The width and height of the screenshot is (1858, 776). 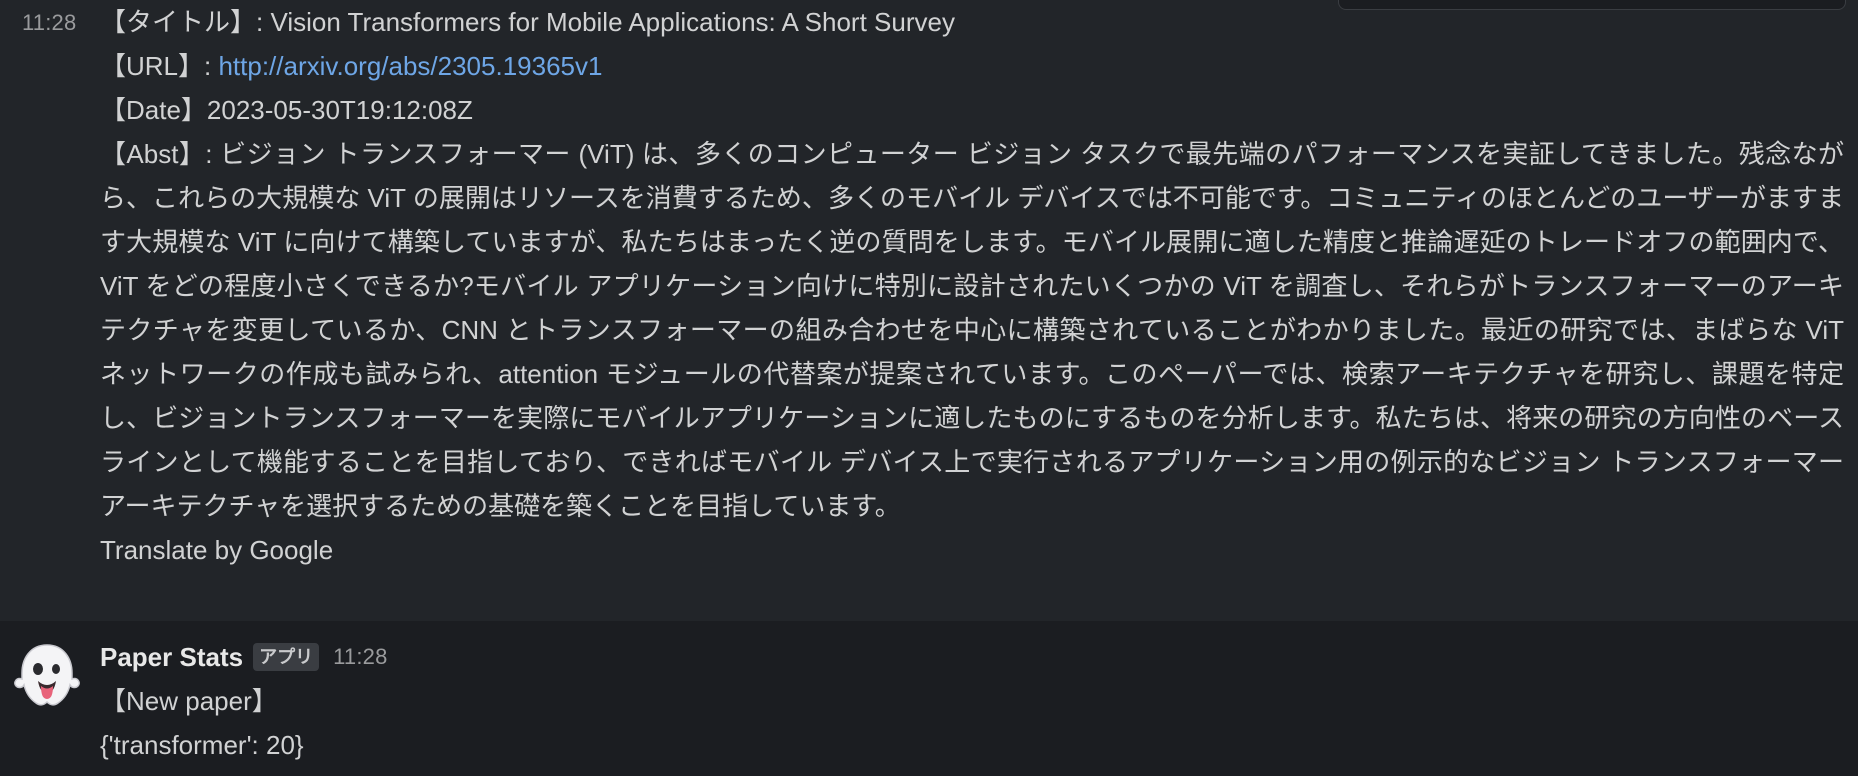 I want to click on paper-date-line: 【Date】2023-05-30T19:12:08Z, so click(x=286, y=110).